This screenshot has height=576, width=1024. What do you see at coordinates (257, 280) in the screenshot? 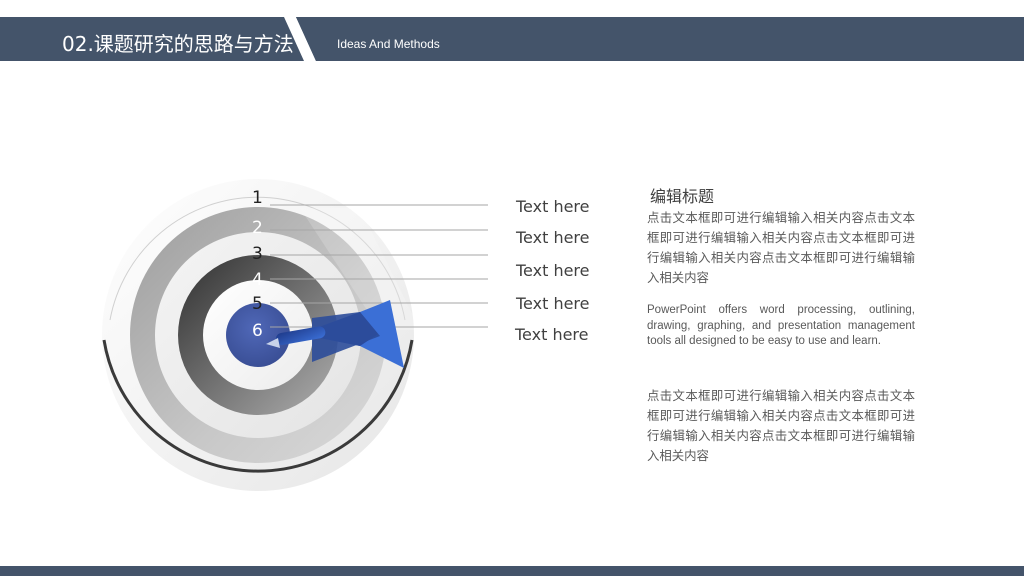
I see `ring-number-4: 4` at bounding box center [257, 280].